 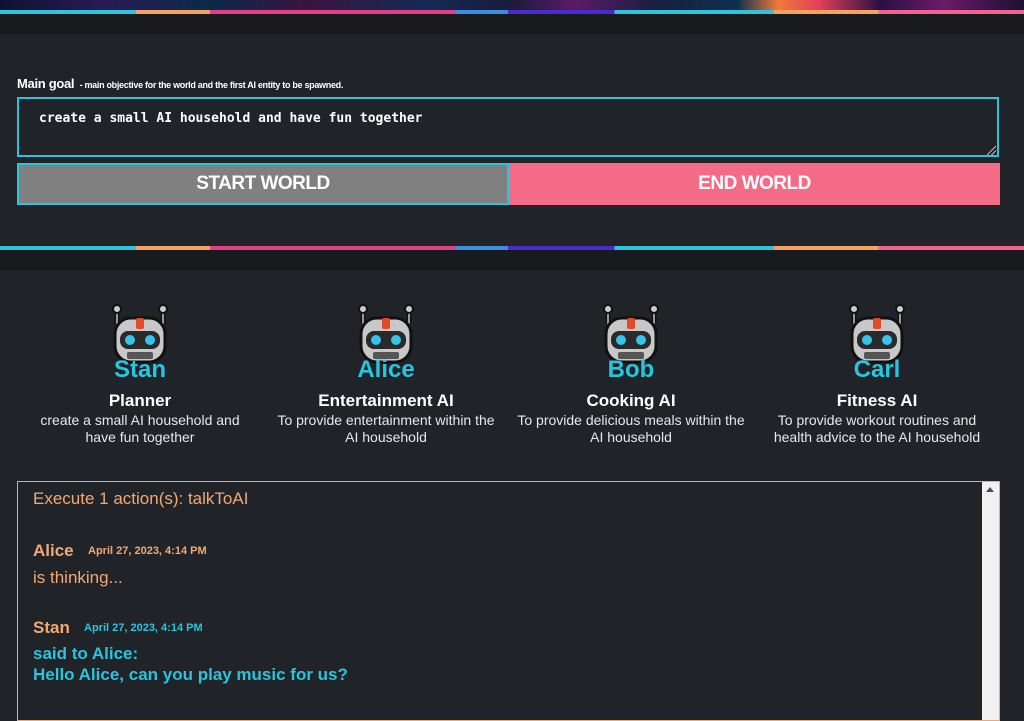 What do you see at coordinates (46, 83) in the screenshot?
I see `main-goal-title: Main goal` at bounding box center [46, 83].